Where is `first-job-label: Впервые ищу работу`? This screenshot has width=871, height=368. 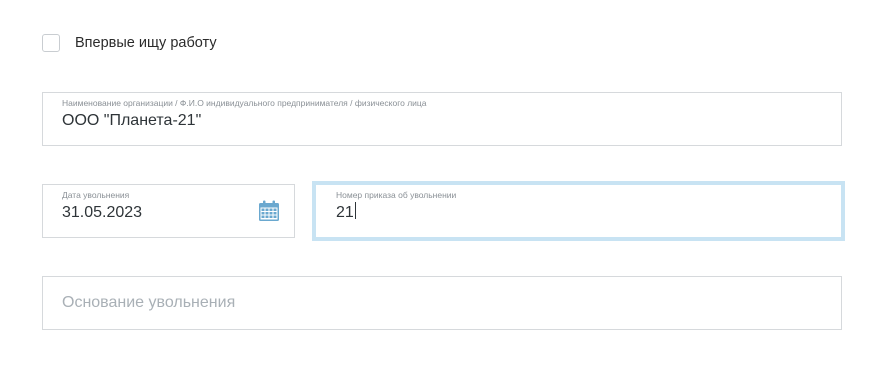 first-job-label: Впервые ищу работу is located at coordinates (146, 43).